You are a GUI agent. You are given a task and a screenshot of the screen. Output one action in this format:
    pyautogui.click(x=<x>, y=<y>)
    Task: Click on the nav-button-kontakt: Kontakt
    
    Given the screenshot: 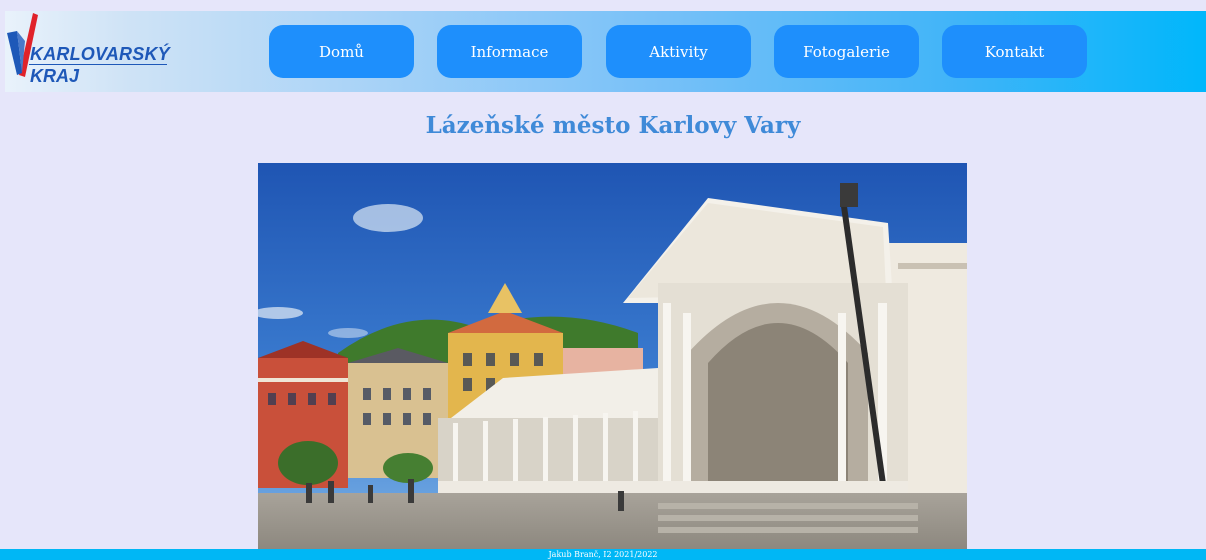 What is the action you would take?
    pyautogui.click(x=1014, y=51)
    